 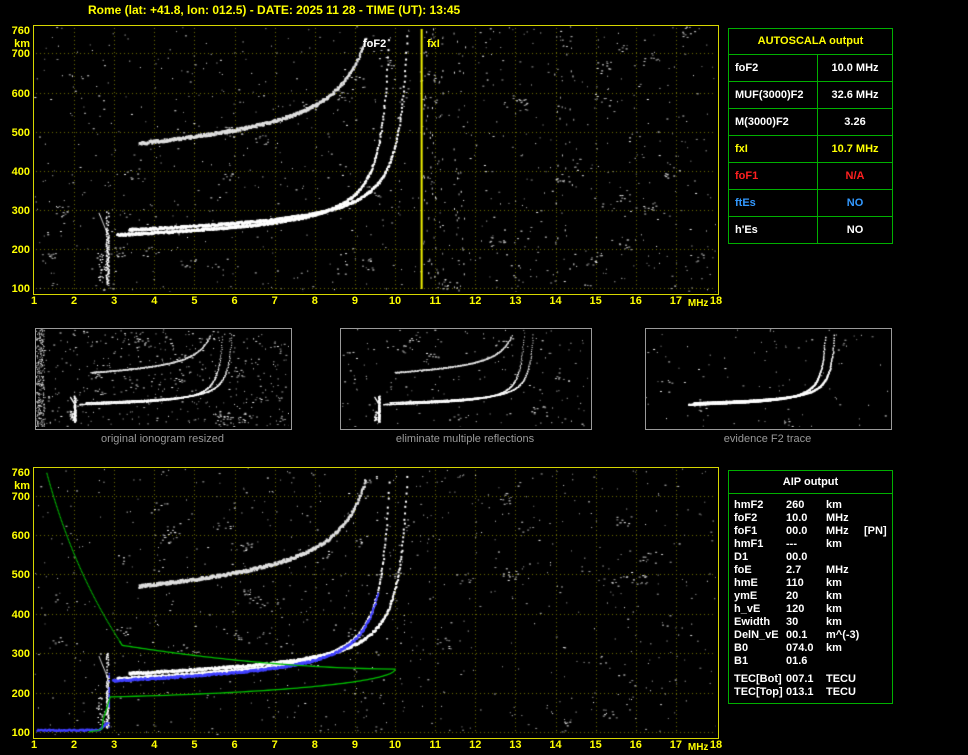 I want to click on top-plot-y-tick-700: 700, so click(x=20, y=54).